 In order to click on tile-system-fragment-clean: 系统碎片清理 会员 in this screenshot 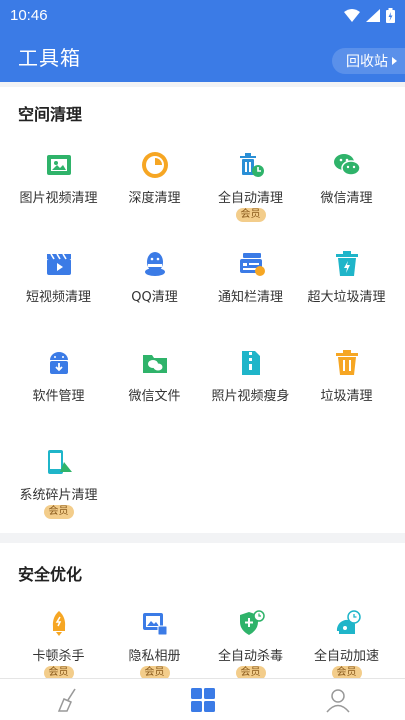, I will do `click(58, 483)`.